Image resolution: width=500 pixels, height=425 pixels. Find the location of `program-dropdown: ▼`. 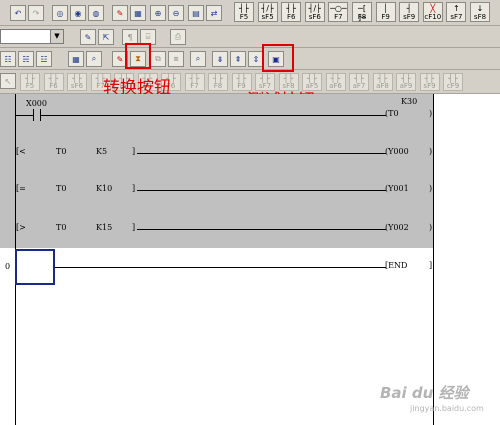

program-dropdown: ▼ is located at coordinates (32, 36).